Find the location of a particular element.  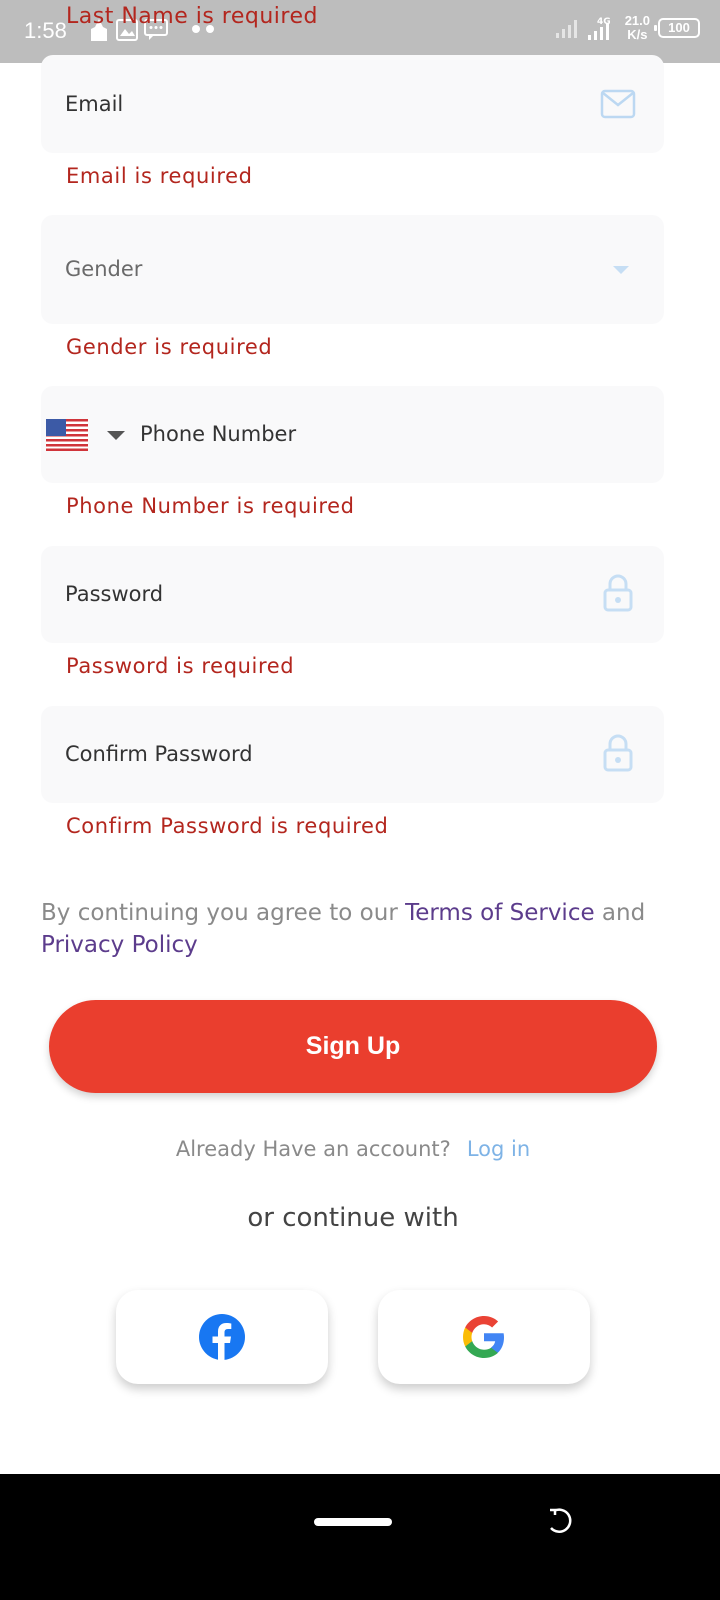

facebook-icon is located at coordinates (222, 1337).